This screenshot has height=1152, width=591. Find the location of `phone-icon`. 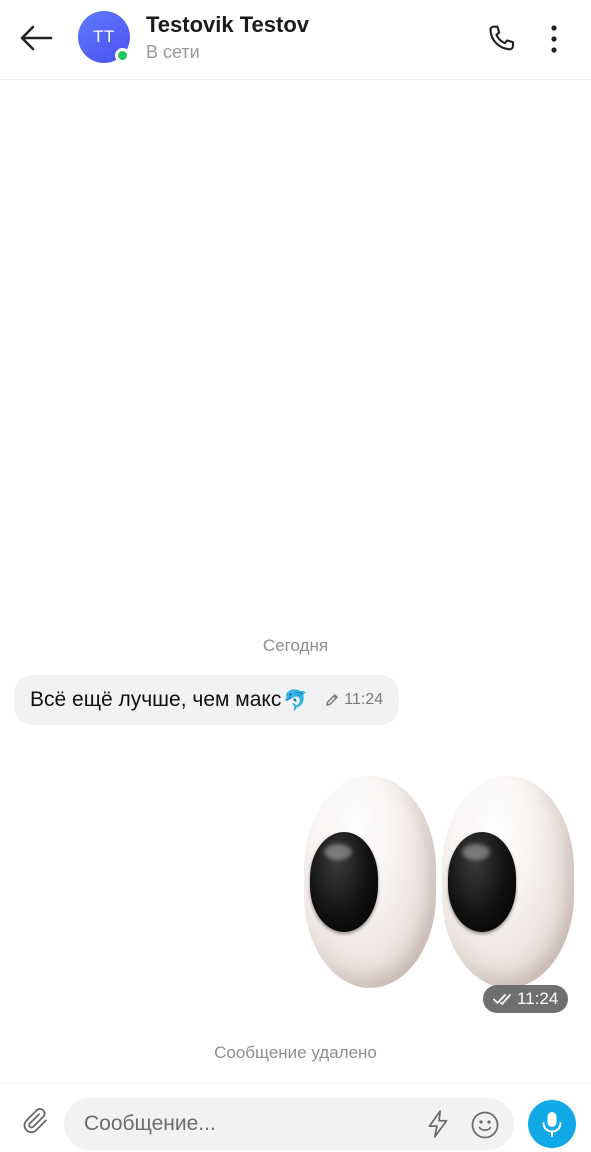

phone-icon is located at coordinates (502, 38).